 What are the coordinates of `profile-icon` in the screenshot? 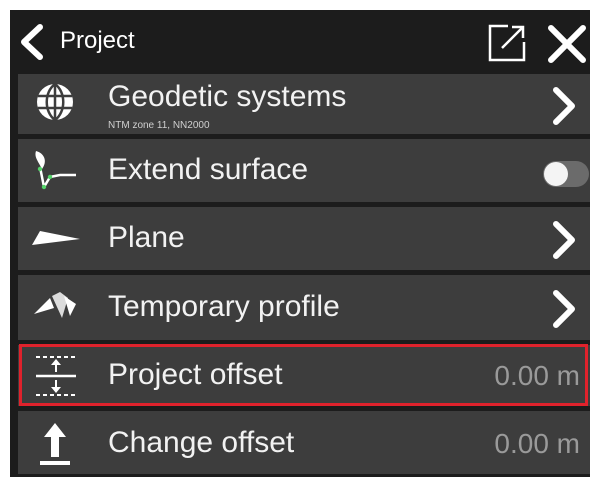 It's located at (55, 305).